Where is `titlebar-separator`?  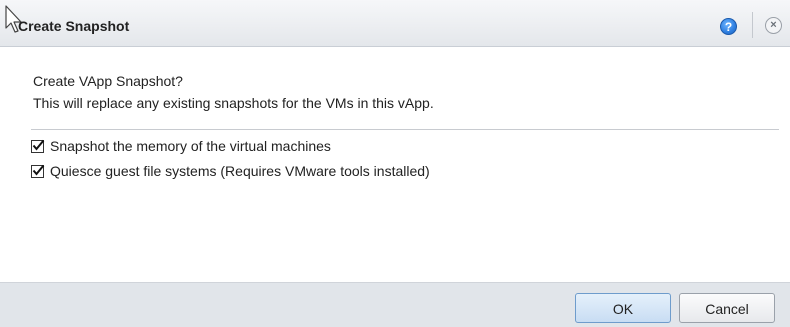
titlebar-separator is located at coordinates (752, 25).